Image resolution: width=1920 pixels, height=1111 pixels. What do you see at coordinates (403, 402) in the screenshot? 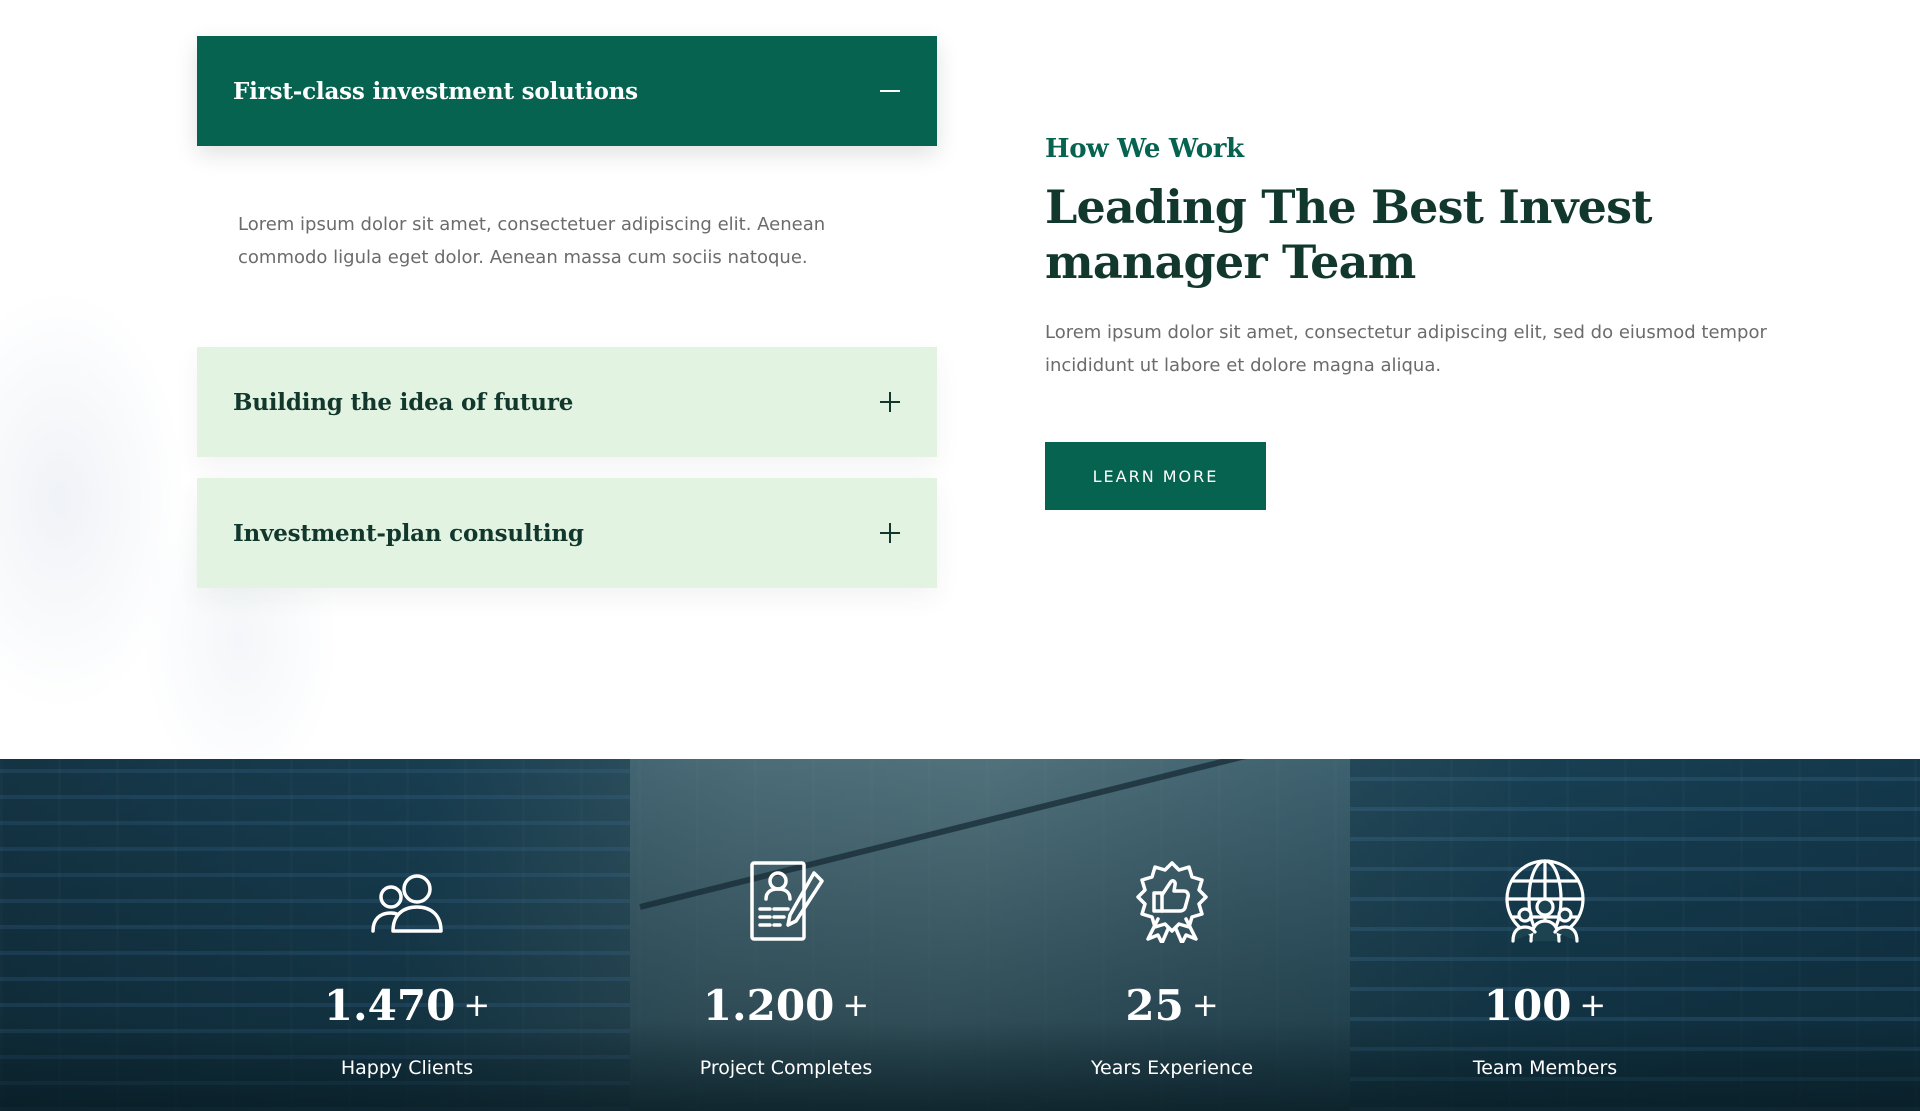
I see `accordion-title: Building the idea of future` at bounding box center [403, 402].